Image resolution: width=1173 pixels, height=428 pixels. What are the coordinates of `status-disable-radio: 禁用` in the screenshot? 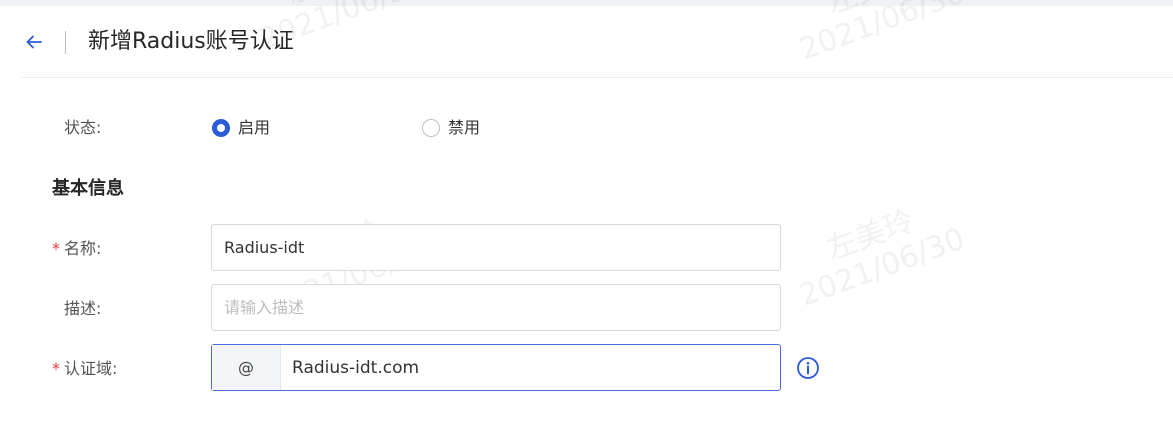 It's located at (451, 128).